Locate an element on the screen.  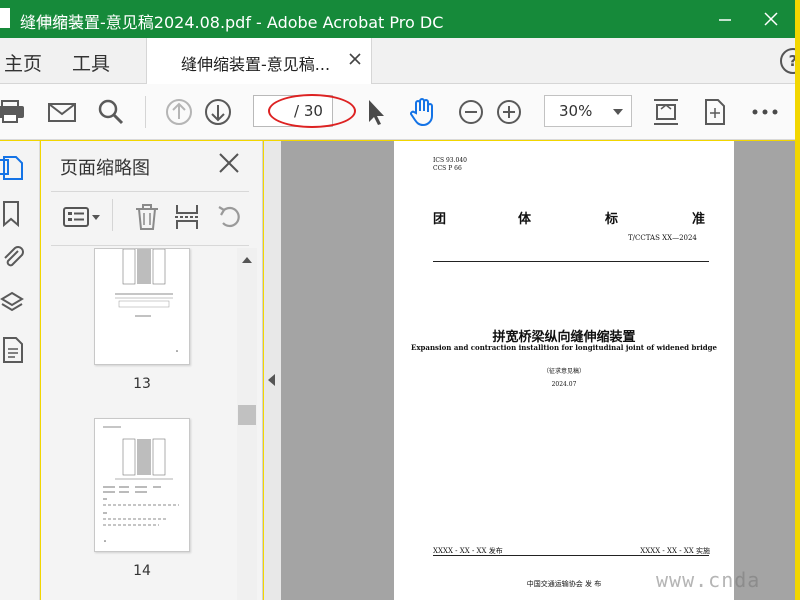
thumbnail-options-icon is located at coordinates (83, 217).